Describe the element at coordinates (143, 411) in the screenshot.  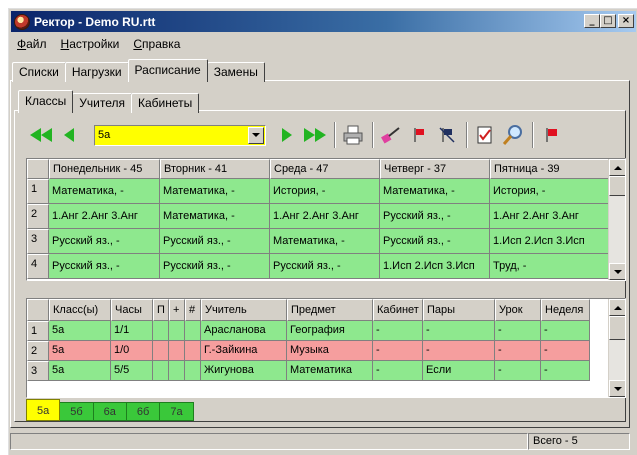
I see `class-tab-6b: 6б` at that location.